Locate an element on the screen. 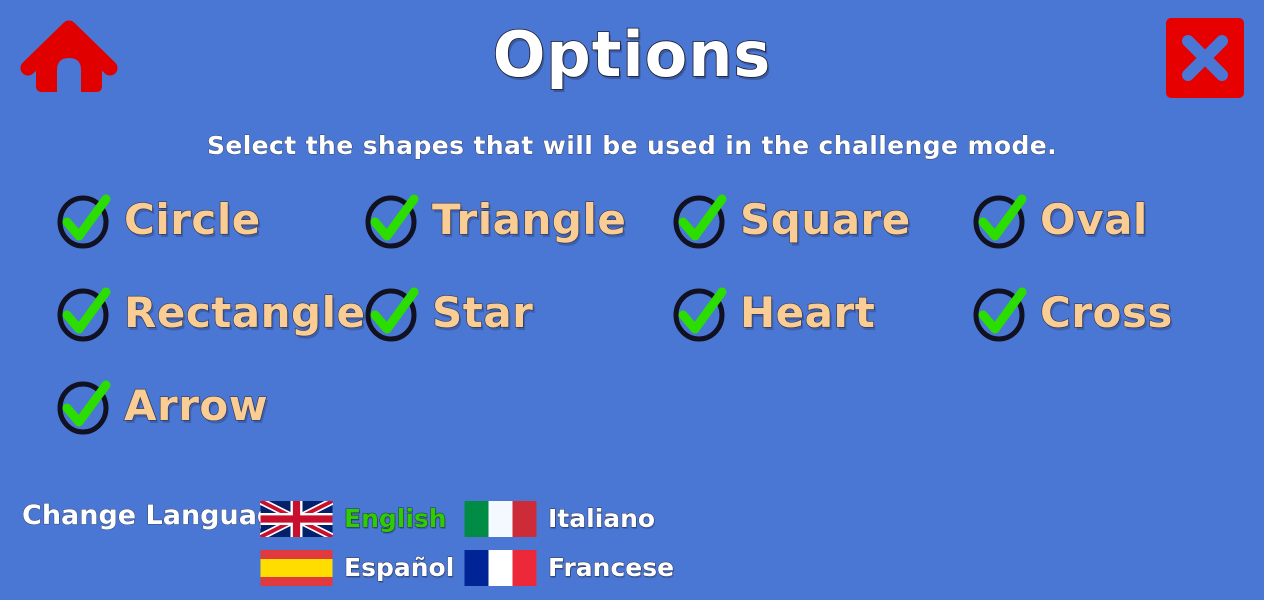  shape-checkbox-arrow: Arrow is located at coordinates (210, 406).